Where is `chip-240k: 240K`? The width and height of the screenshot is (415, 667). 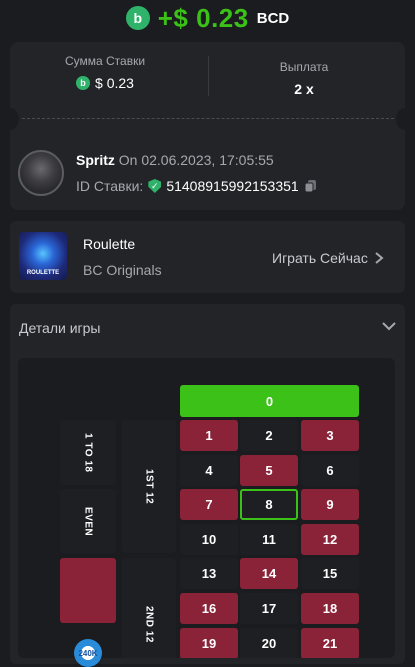
chip-240k: 240K is located at coordinates (88, 653).